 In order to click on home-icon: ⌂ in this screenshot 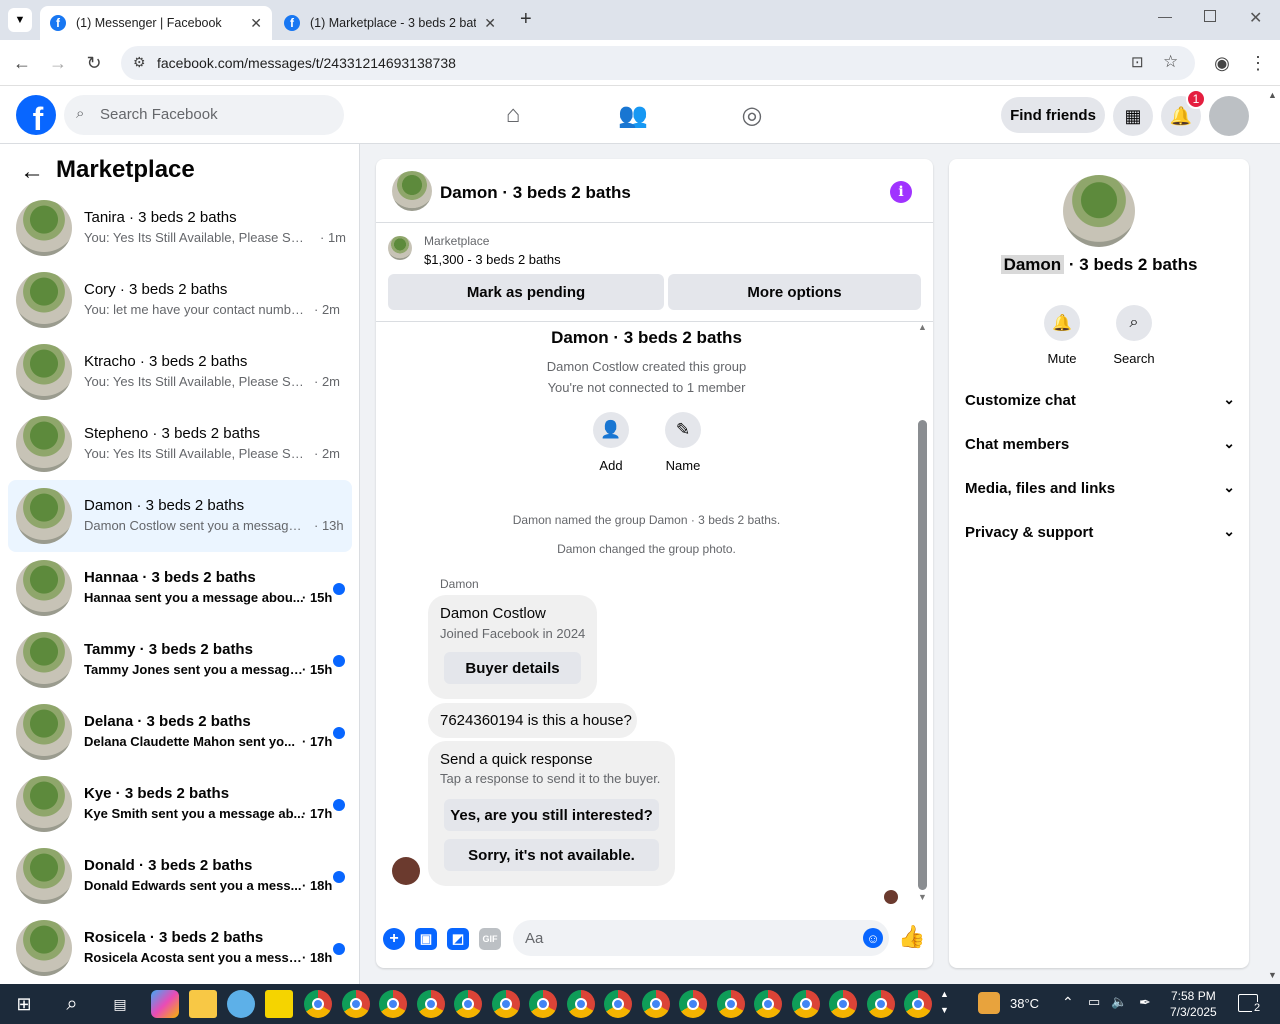, I will do `click(513, 115)`.